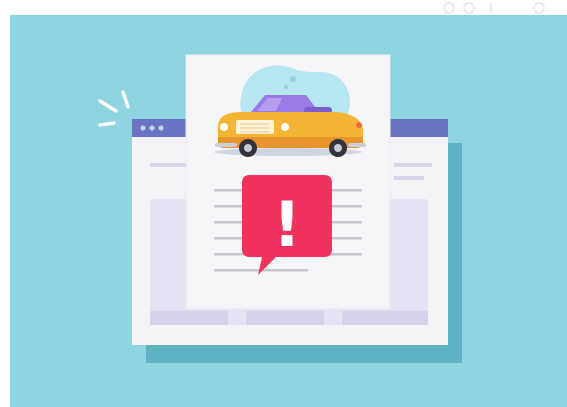  Describe the element at coordinates (114, 108) in the screenshot. I see `sparkle-lines-icon` at that location.